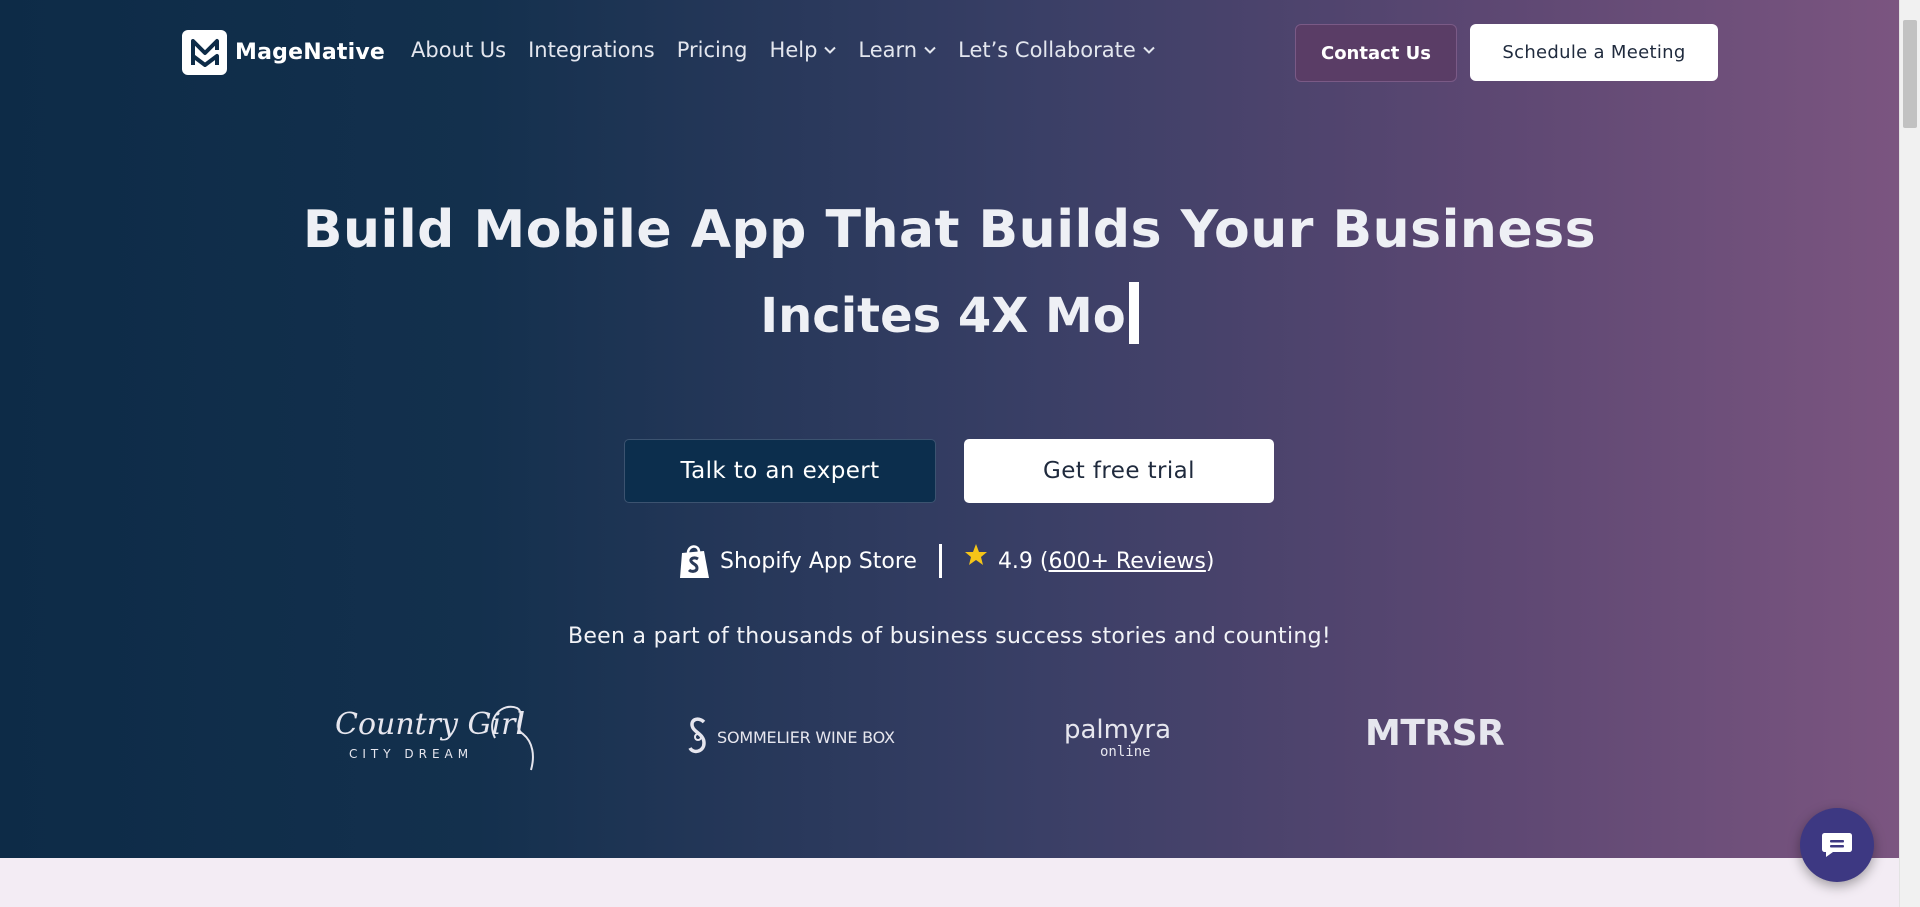 The width and height of the screenshot is (1920, 907). I want to click on country-girl-line1: Country Girl, so click(430, 724).